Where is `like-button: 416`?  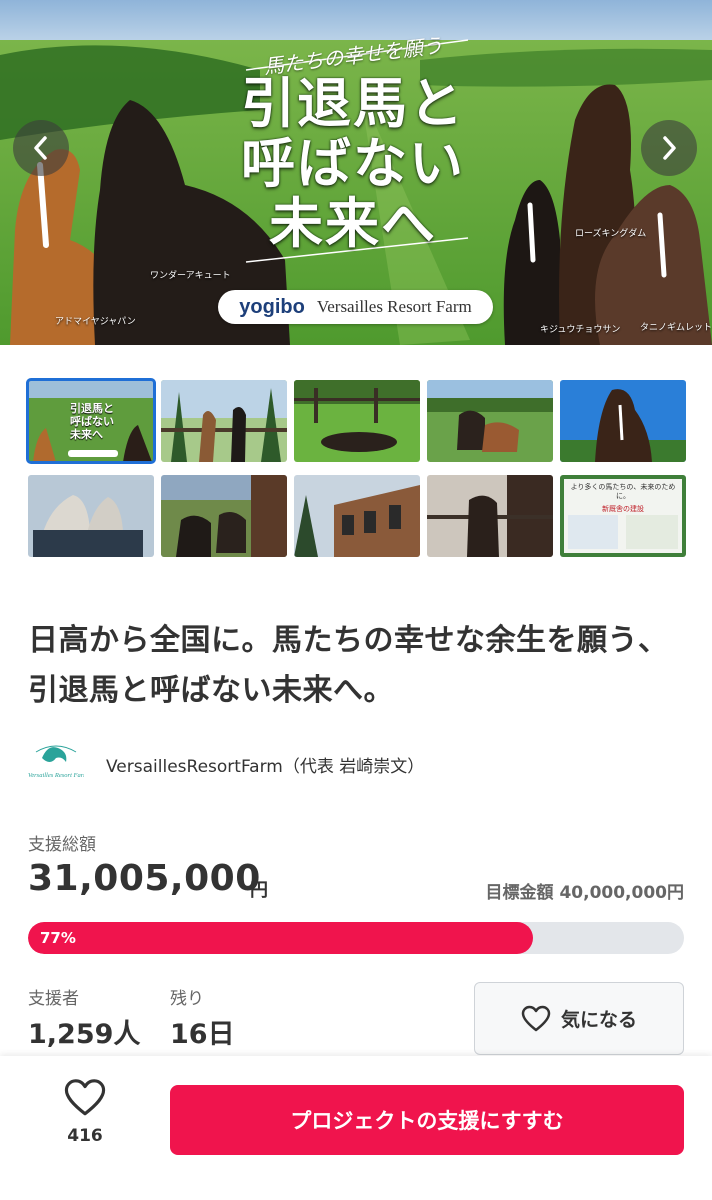
like-button: 416 is located at coordinates (85, 1112).